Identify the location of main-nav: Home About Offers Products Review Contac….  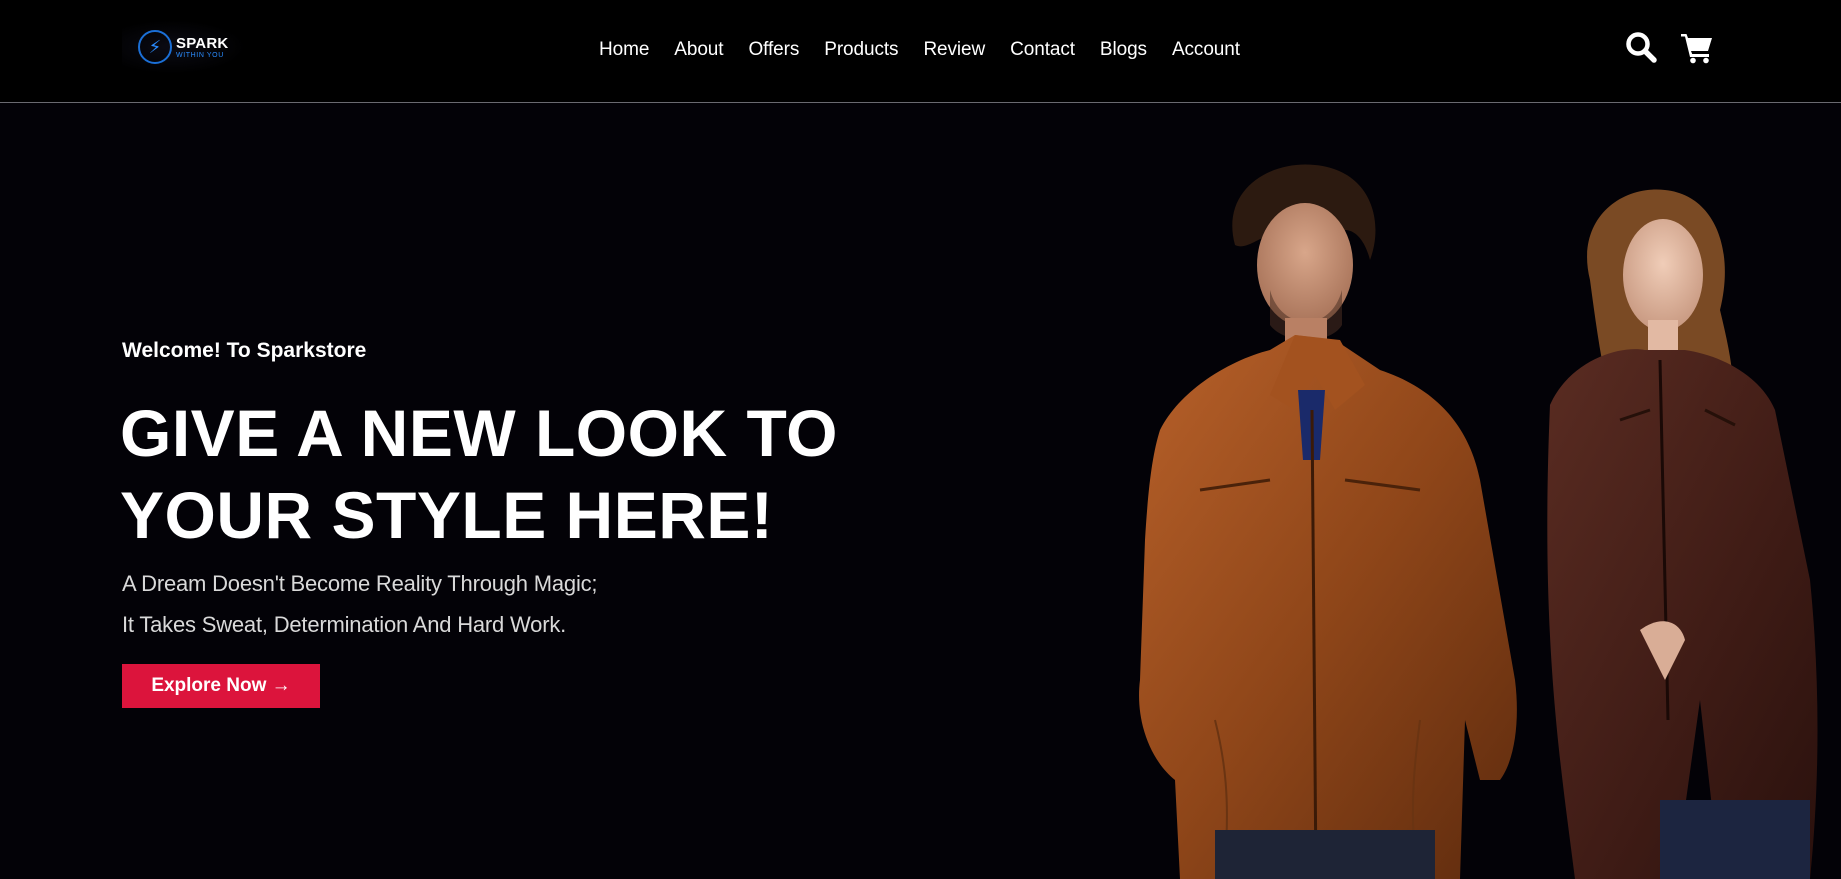
(919, 50).